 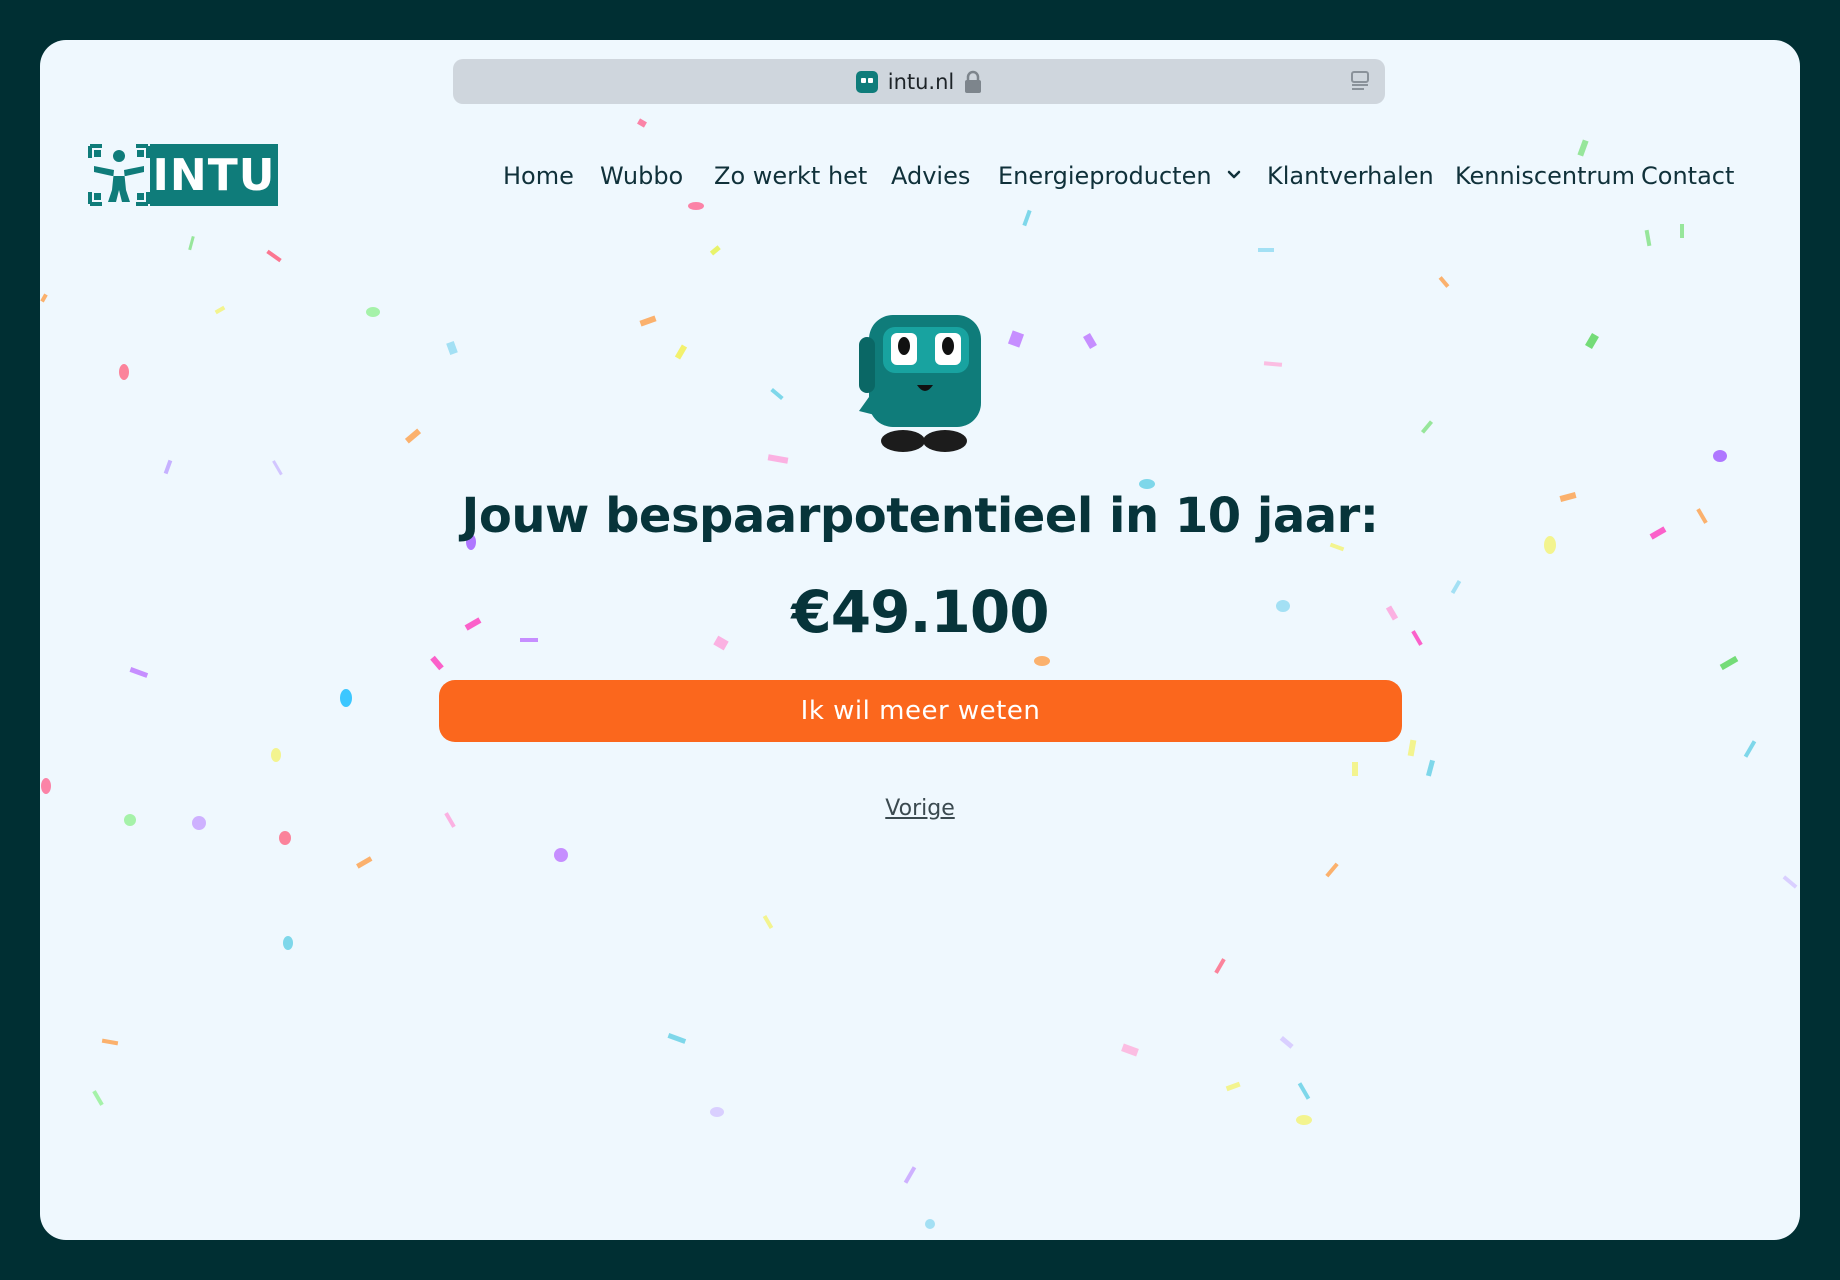 What do you see at coordinates (1687, 176) in the screenshot?
I see `nav-contact: Contact` at bounding box center [1687, 176].